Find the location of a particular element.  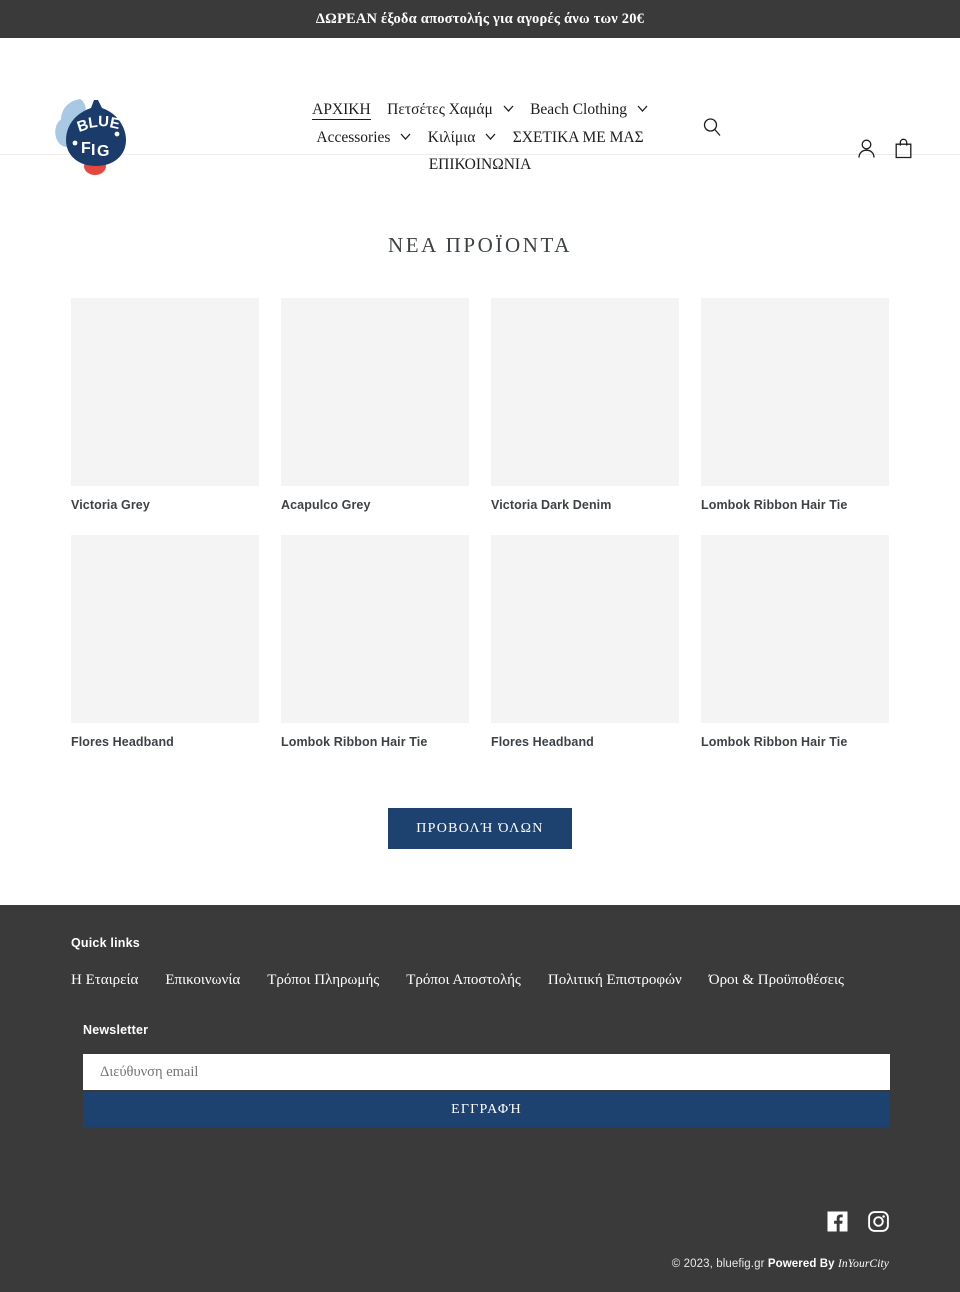

nav-item-hammam-towels: Πετσέτες Χαμάμ is located at coordinates (450, 109).